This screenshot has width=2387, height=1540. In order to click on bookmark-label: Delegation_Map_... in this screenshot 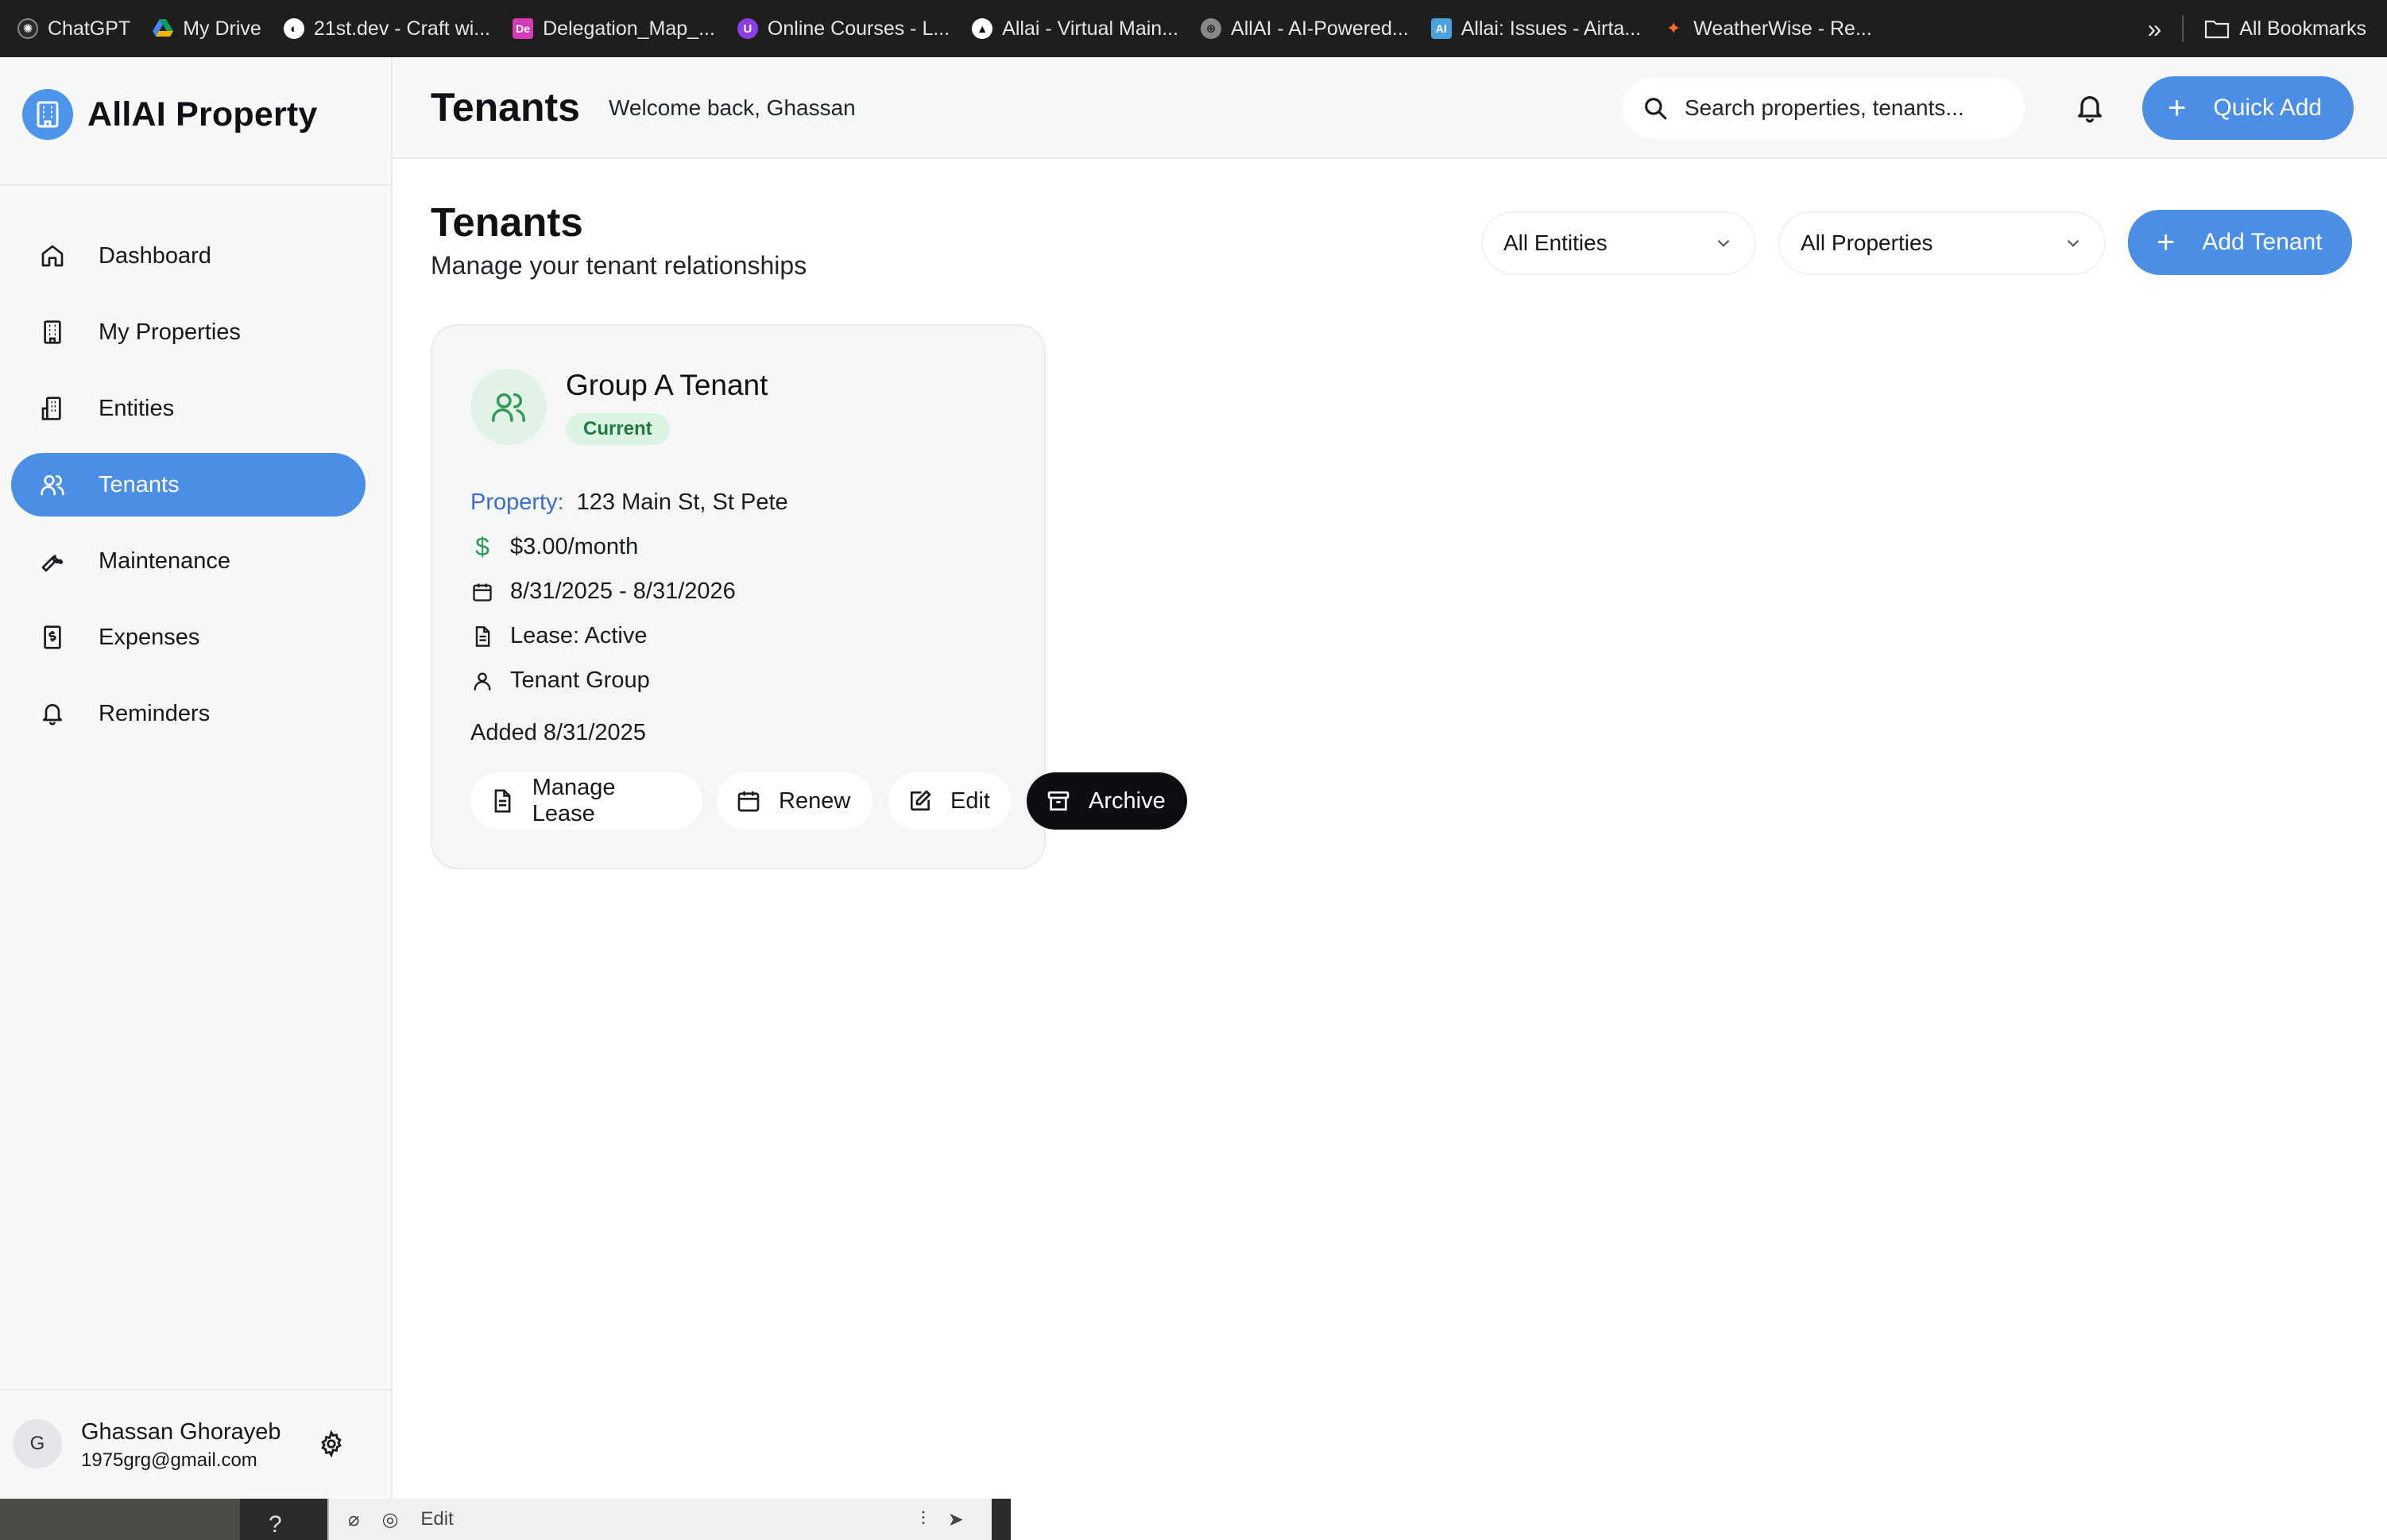, I will do `click(629, 28)`.